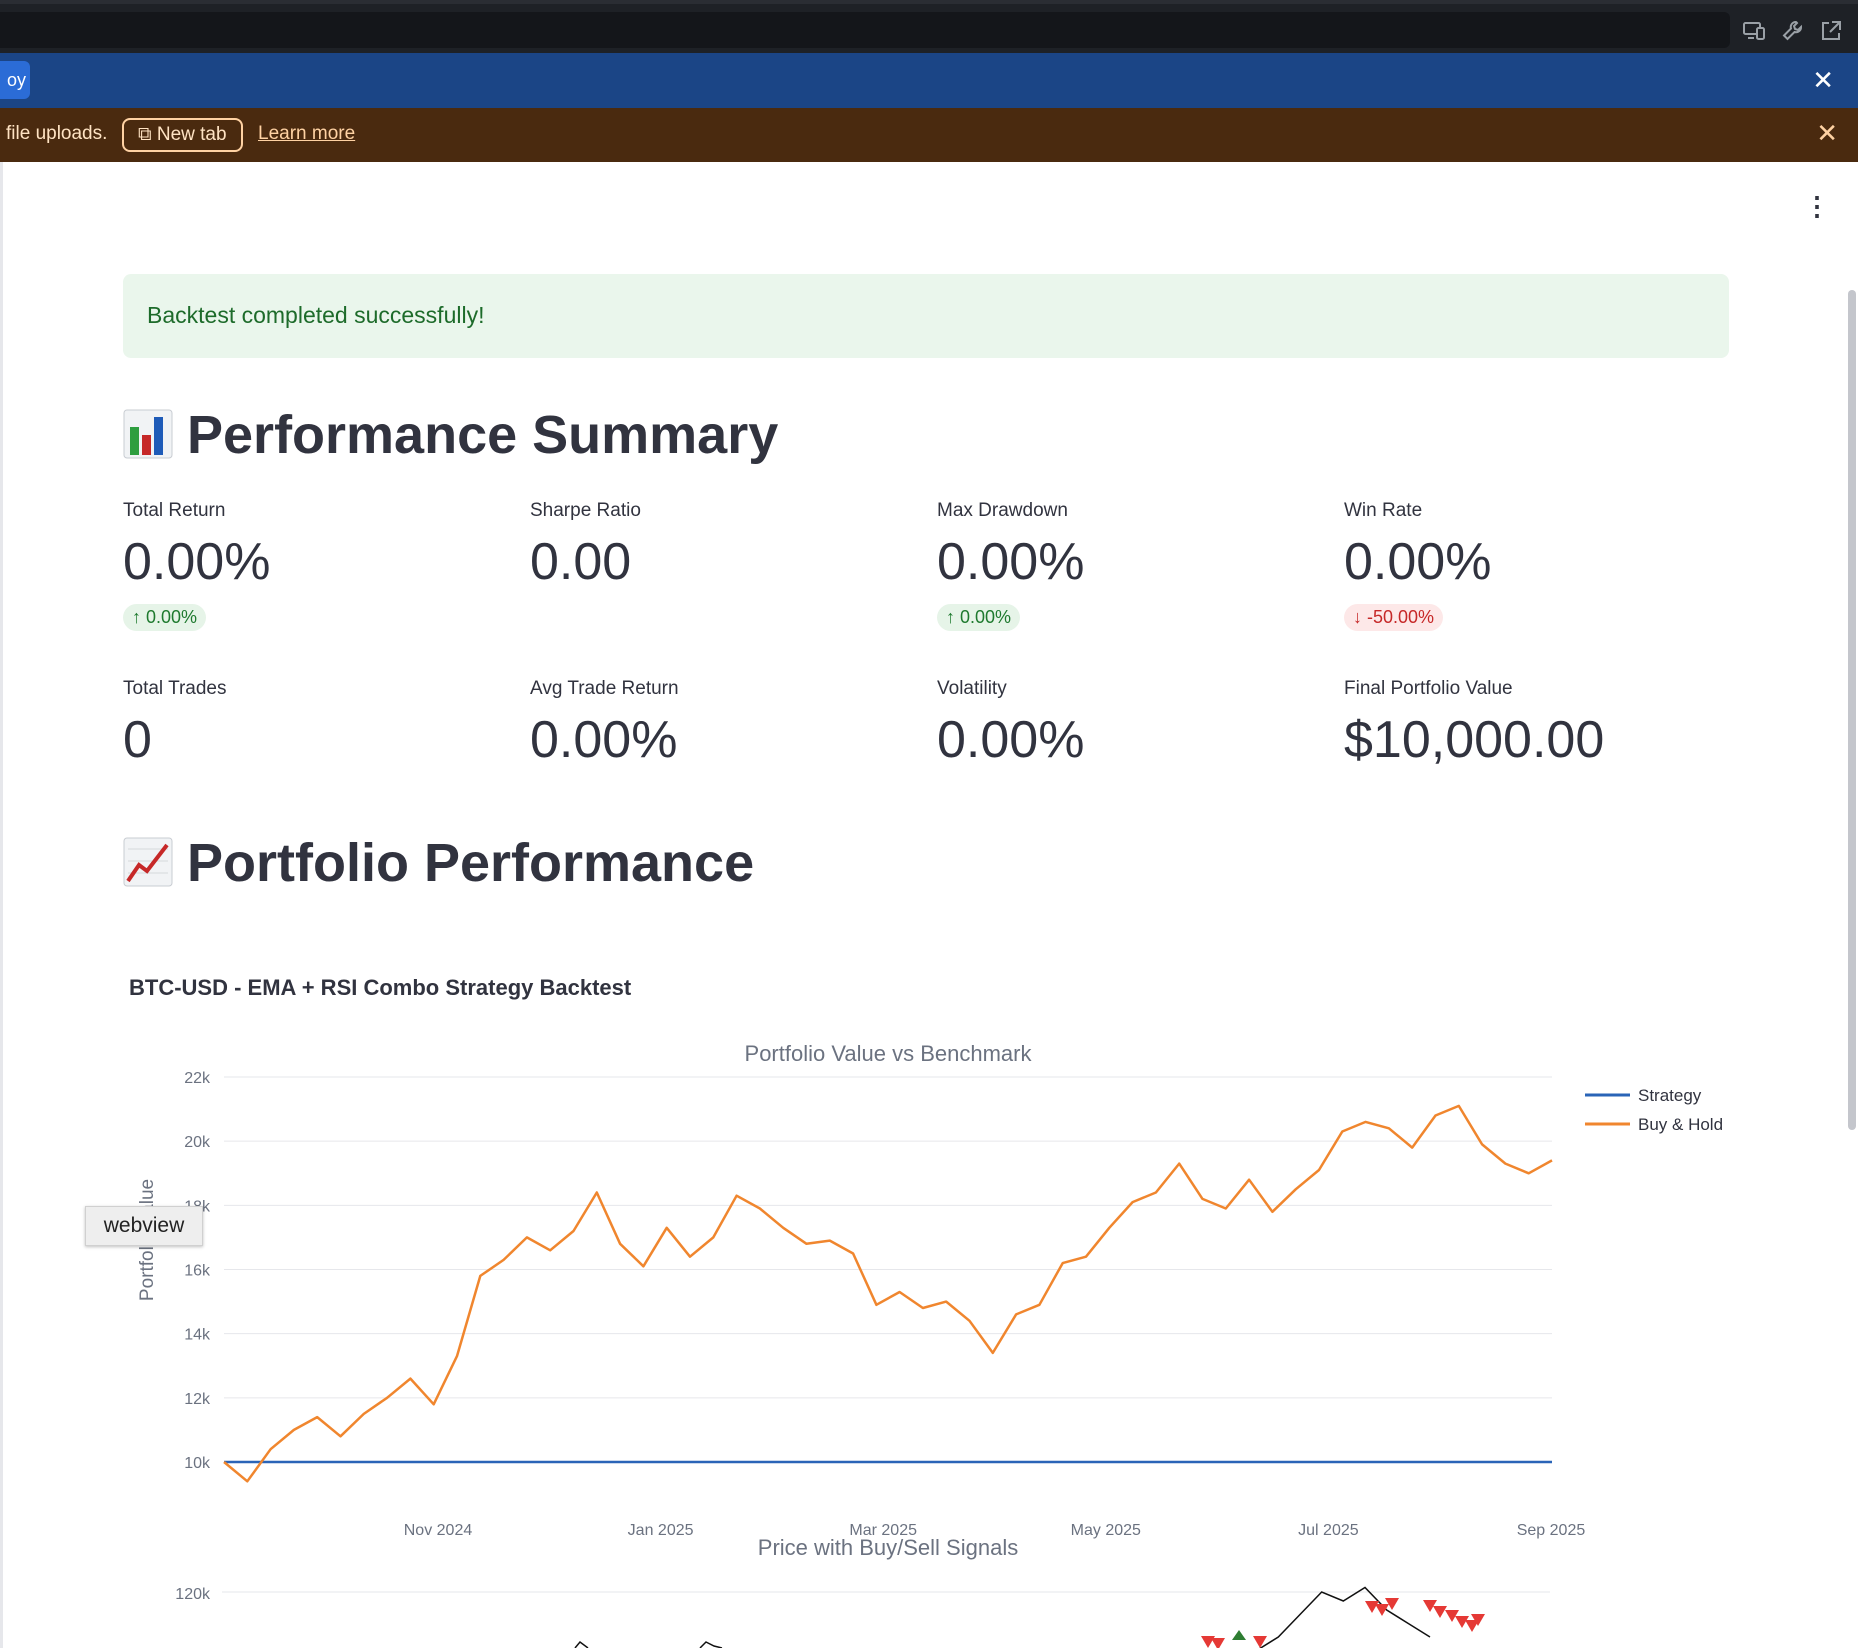 This screenshot has height=1648, width=1858. What do you see at coordinates (720, 546) in the screenshot?
I see `metric-sharpe-ratio: Sharpe Ratio 0.00` at bounding box center [720, 546].